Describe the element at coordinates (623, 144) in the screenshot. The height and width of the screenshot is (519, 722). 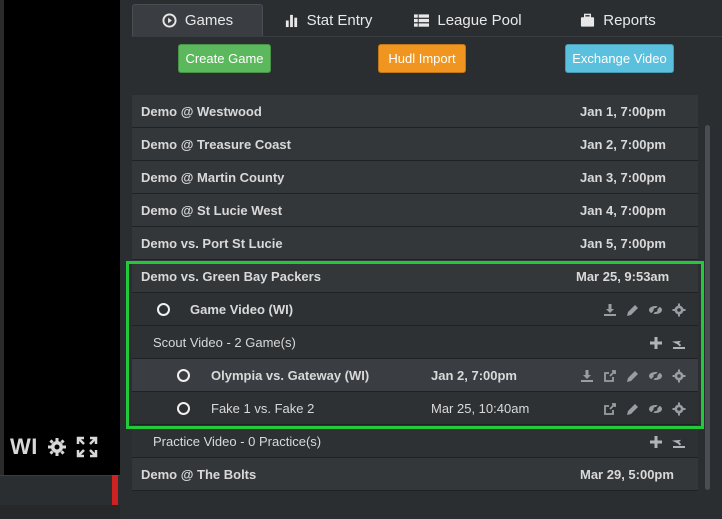
I see `game-date: Jan 2, 7:00pm` at that location.